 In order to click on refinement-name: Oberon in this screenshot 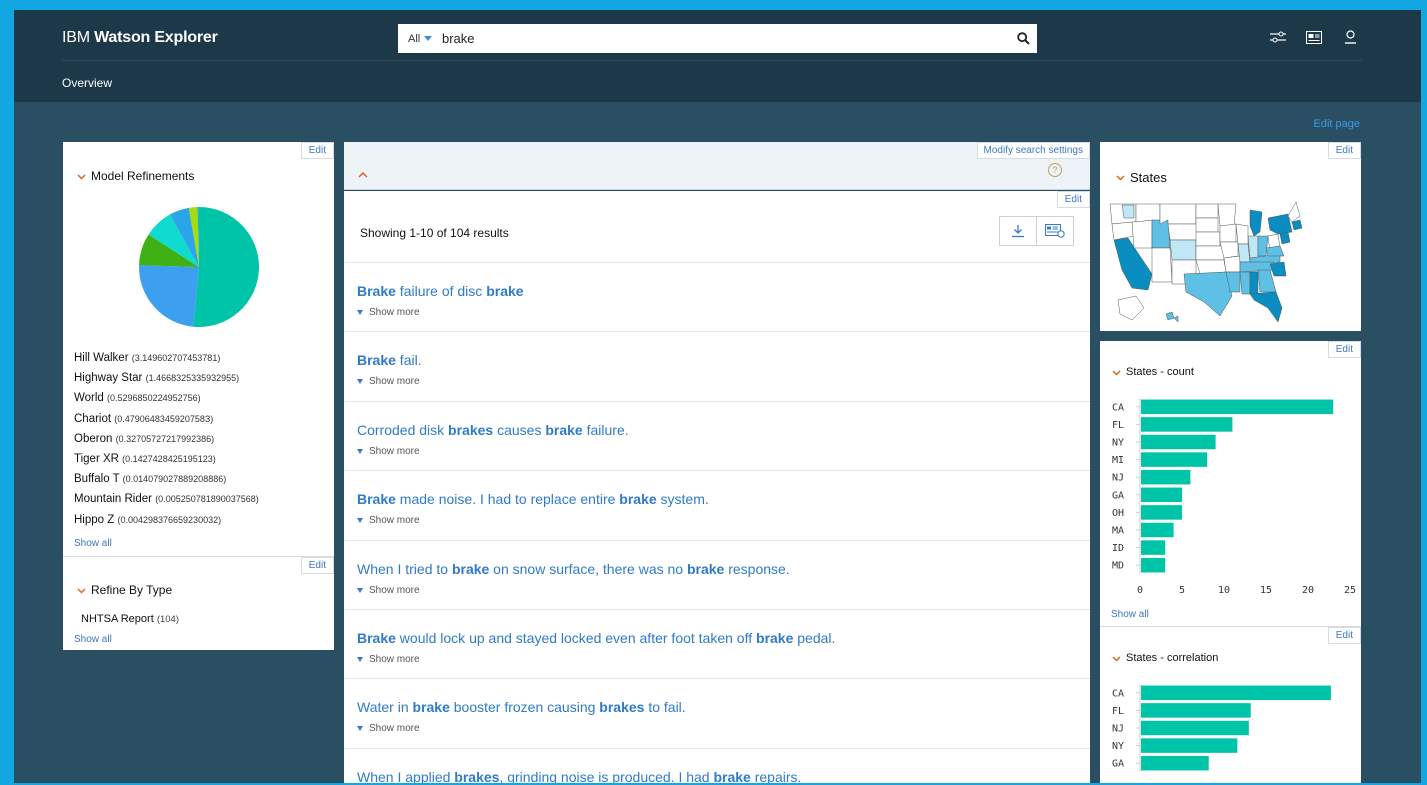, I will do `click(93, 438)`.